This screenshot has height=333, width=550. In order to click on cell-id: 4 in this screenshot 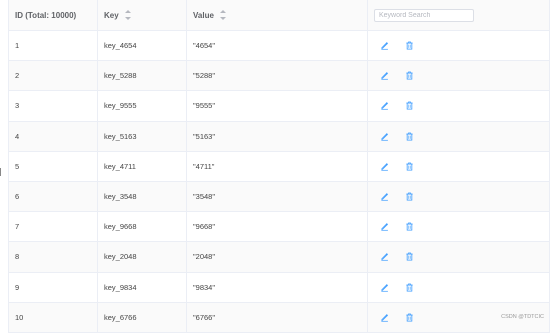, I will do `click(53, 136)`.